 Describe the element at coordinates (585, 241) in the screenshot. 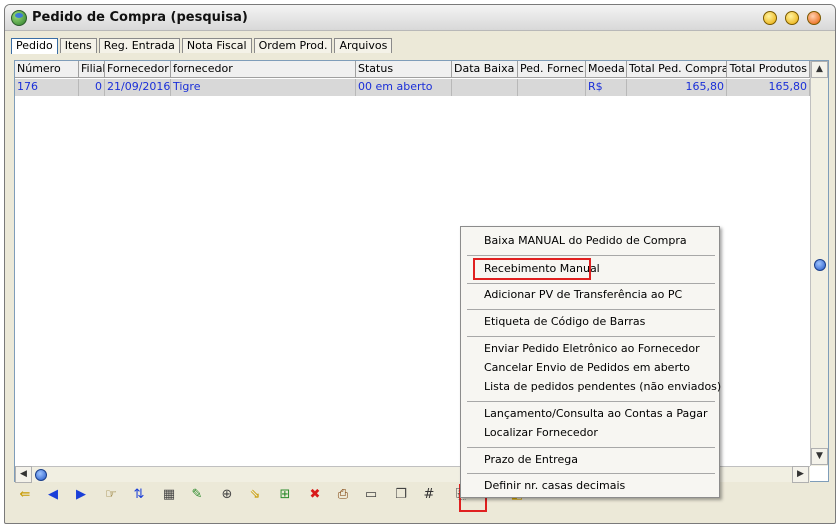

I see `menu-item-baixa-manual: Baixa MANUAL do Pedido de Compra` at that location.